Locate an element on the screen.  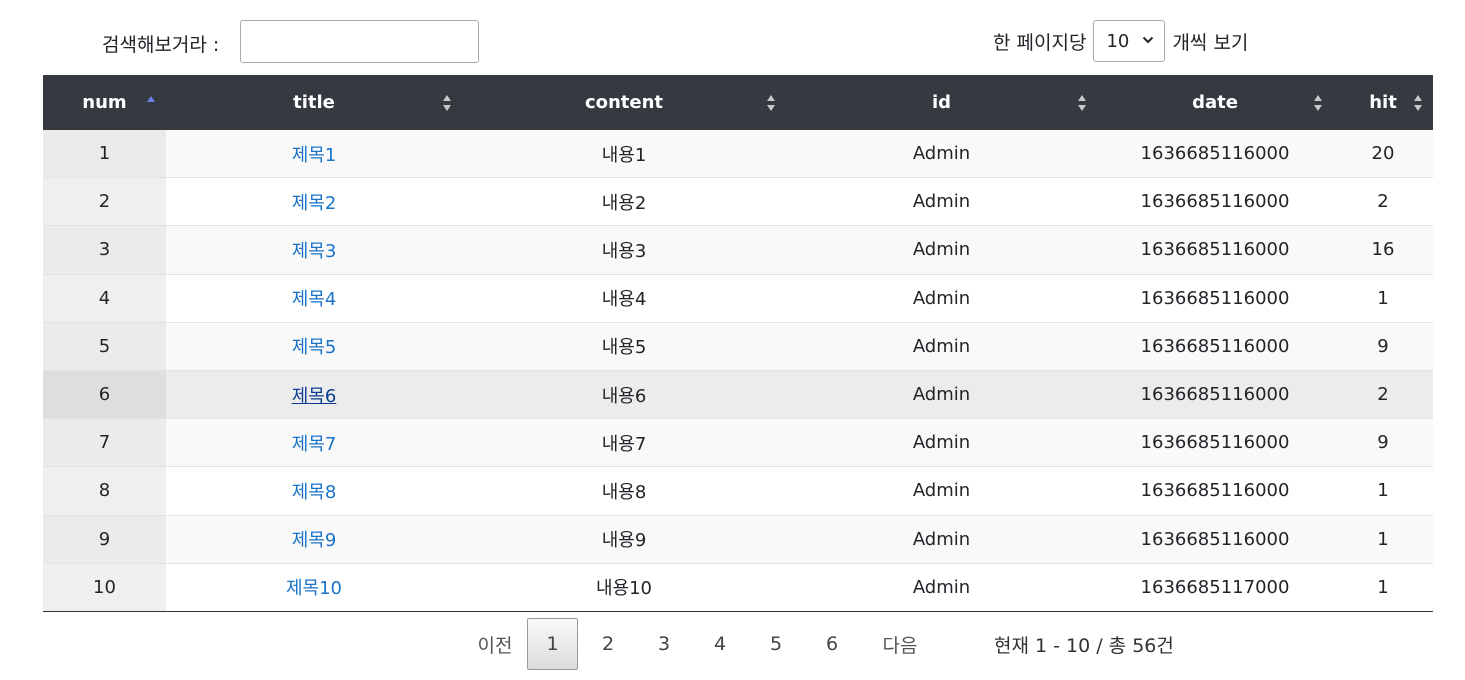
column-header-hit: hit is located at coordinates (1383, 102).